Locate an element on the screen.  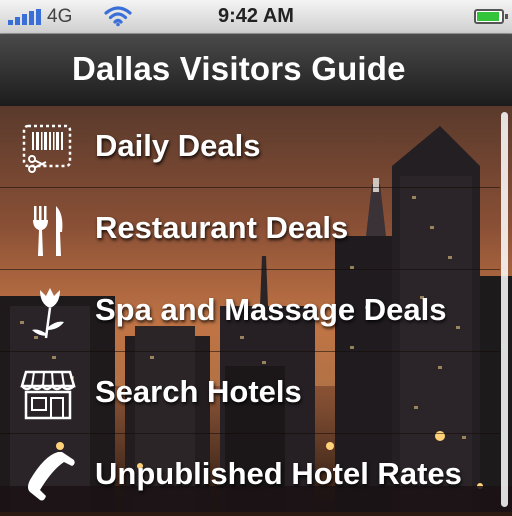
clock: 9:42 AM is located at coordinates (256, 16).